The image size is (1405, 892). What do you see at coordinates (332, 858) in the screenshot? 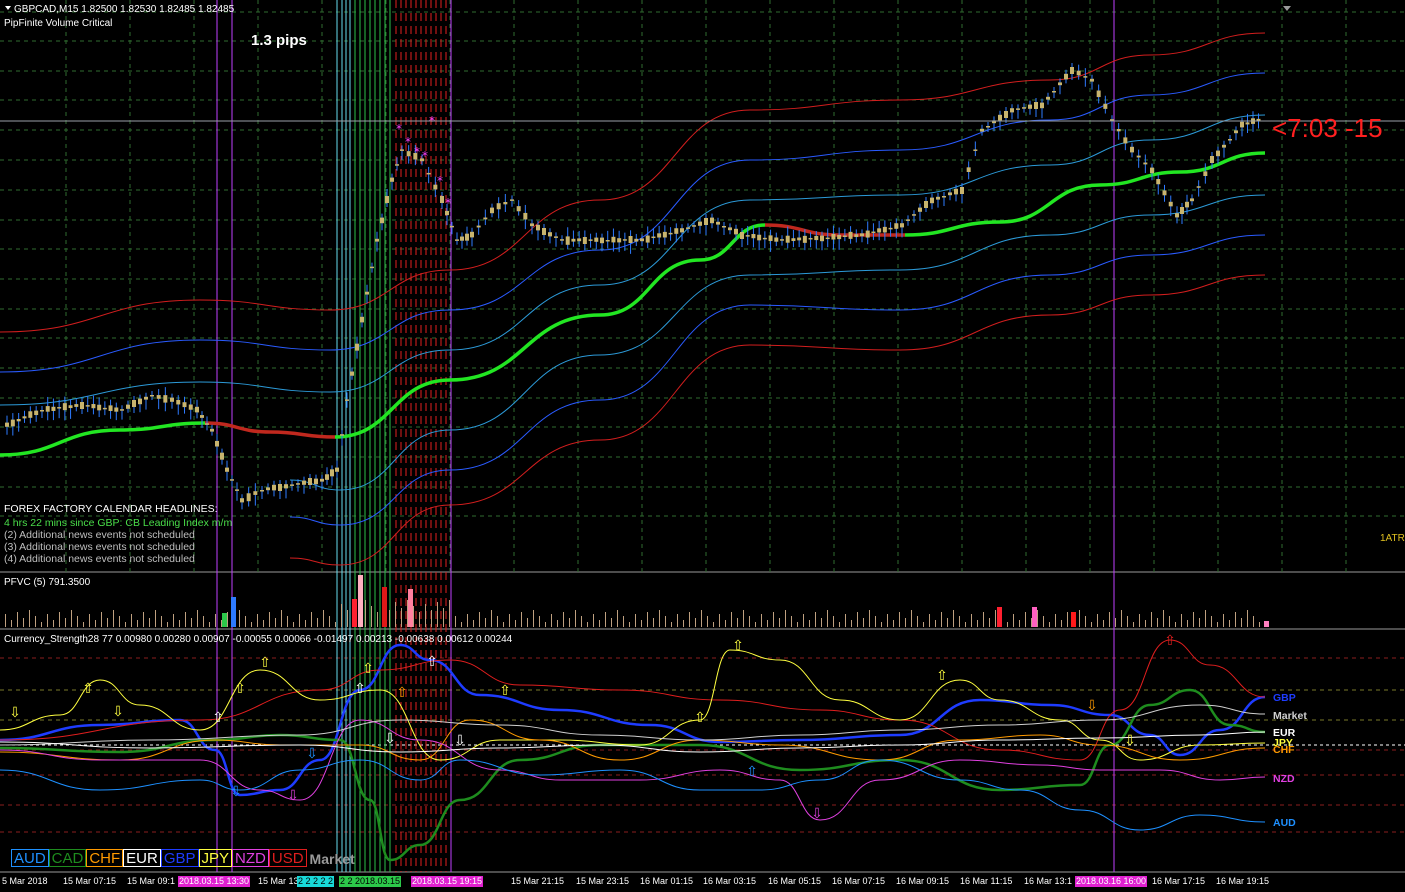
I see `legend-market: Market` at bounding box center [332, 858].